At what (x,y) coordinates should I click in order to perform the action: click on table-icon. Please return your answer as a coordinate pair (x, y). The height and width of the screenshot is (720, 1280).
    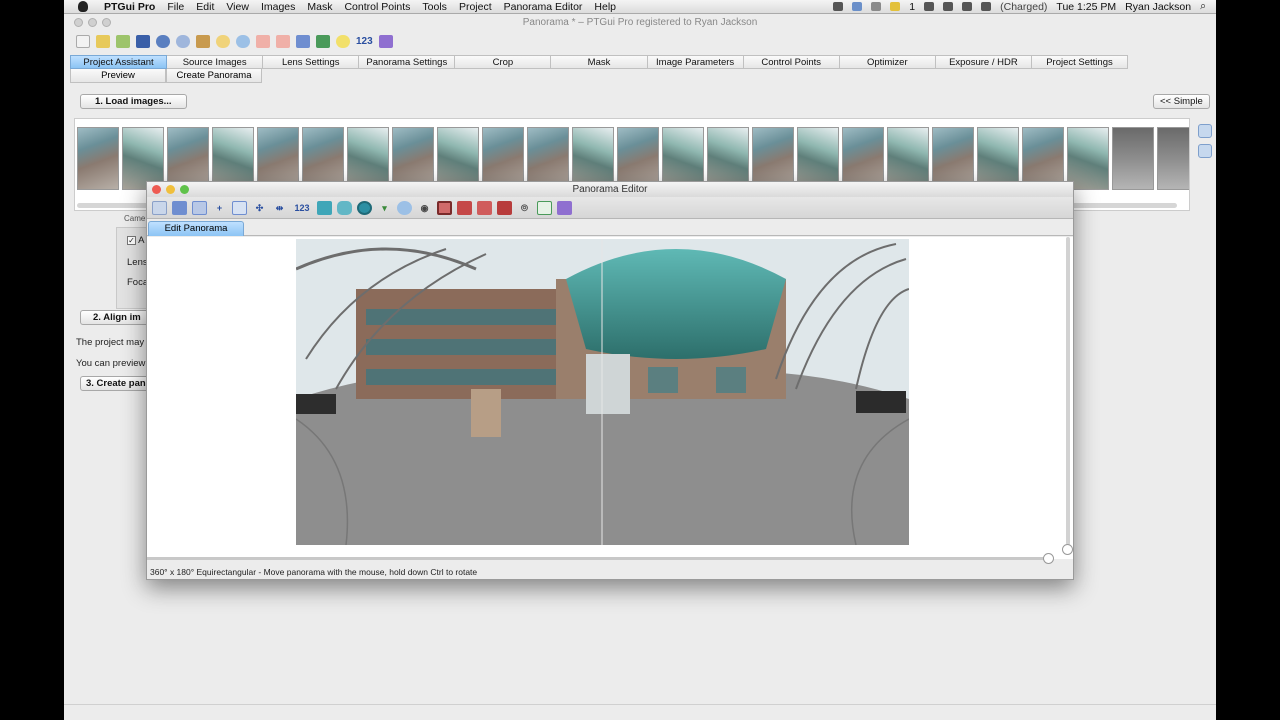
    Looking at the image, I should click on (323, 41).